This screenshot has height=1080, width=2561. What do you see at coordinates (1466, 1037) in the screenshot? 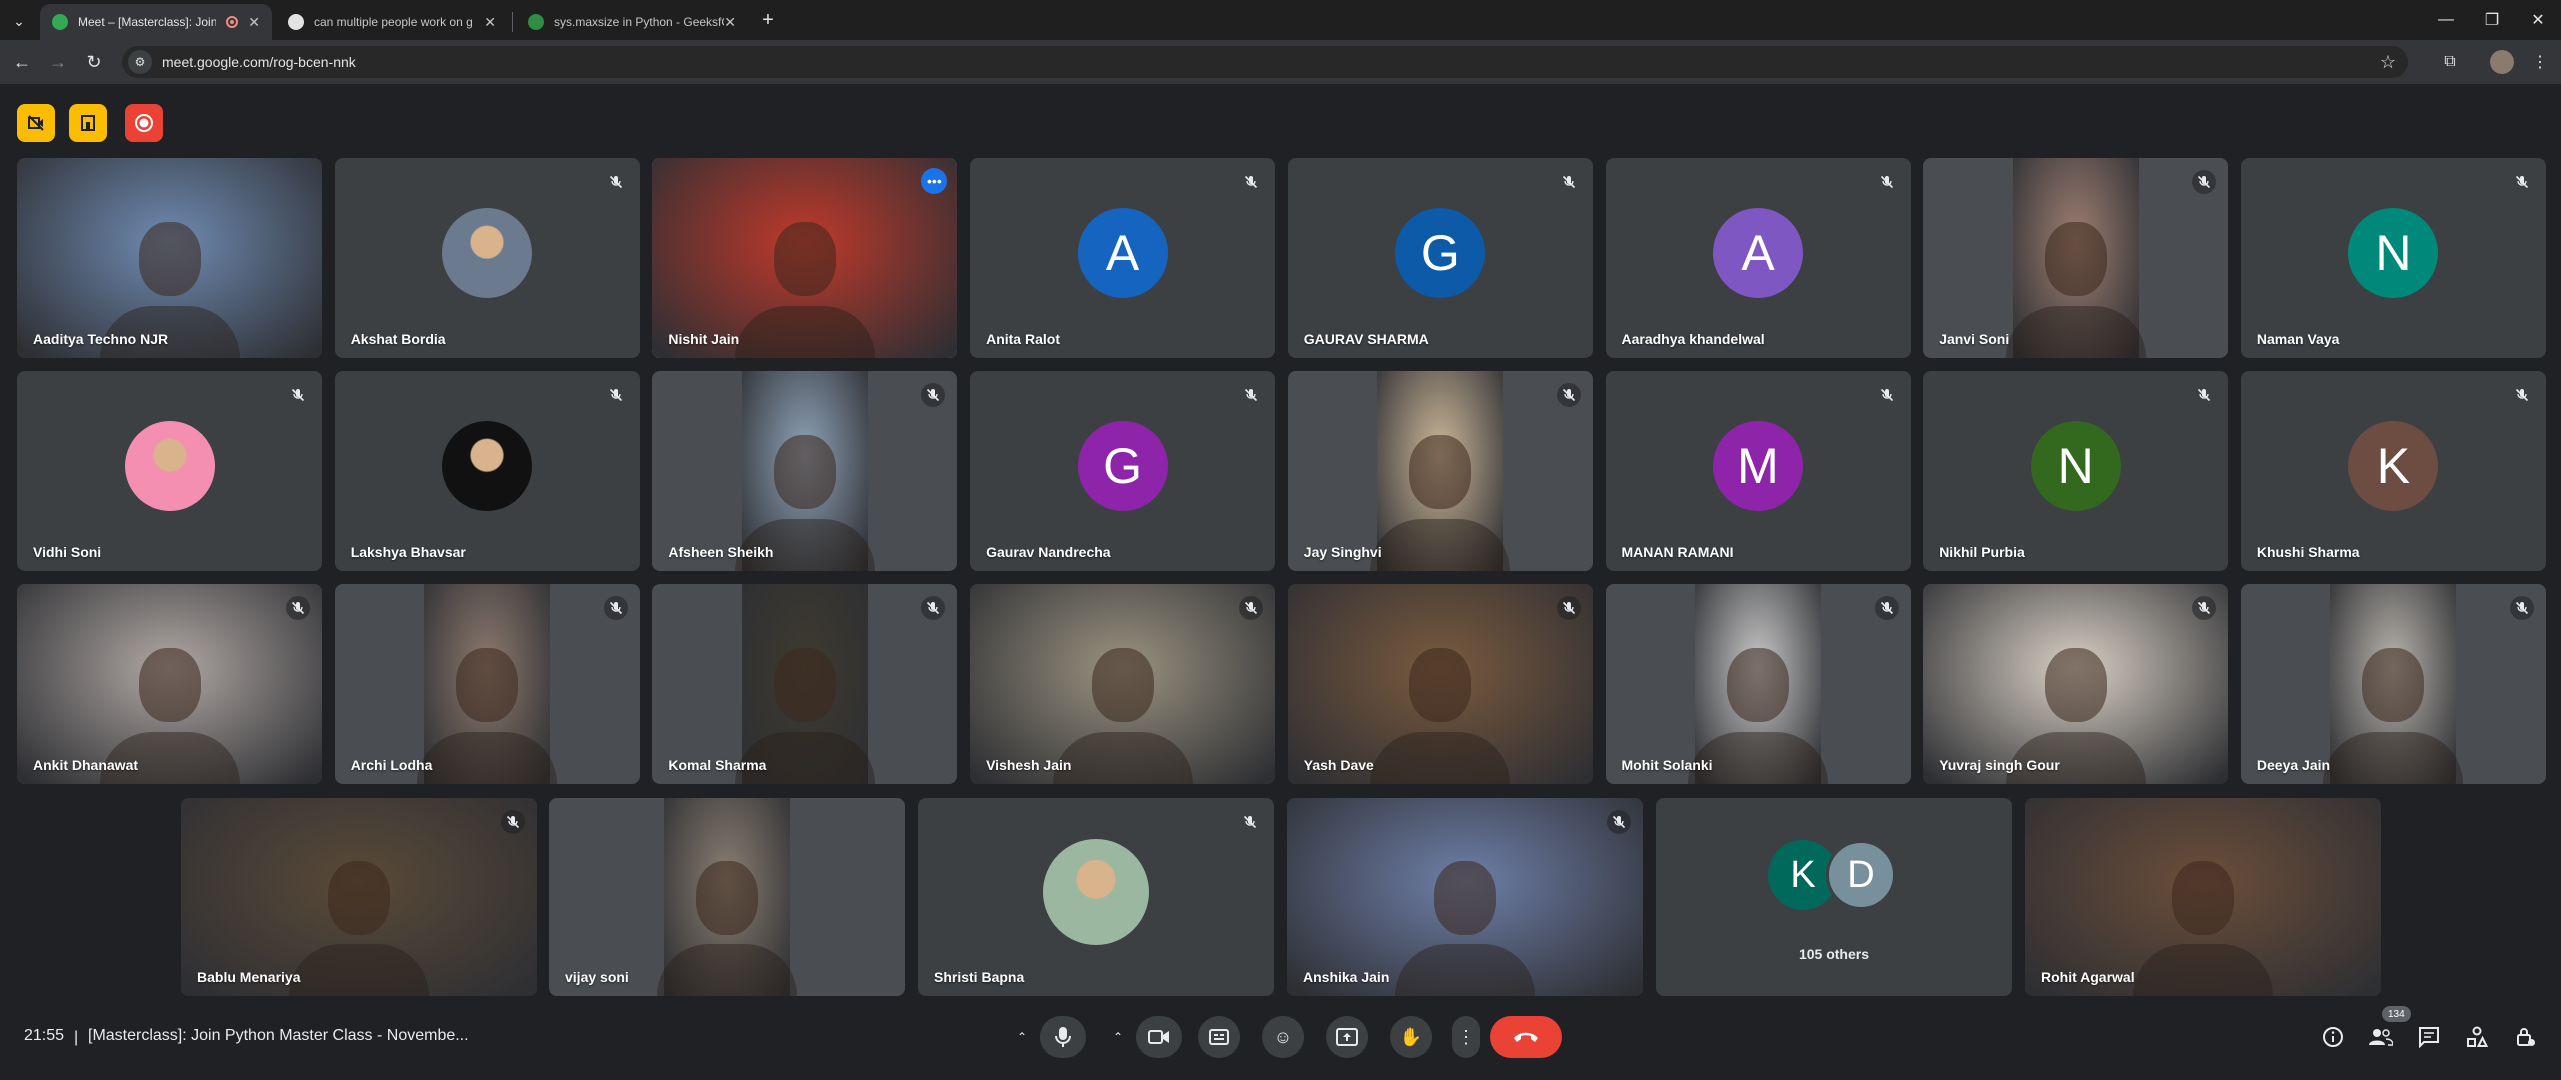
I see `more-options-button: ⋮` at bounding box center [1466, 1037].